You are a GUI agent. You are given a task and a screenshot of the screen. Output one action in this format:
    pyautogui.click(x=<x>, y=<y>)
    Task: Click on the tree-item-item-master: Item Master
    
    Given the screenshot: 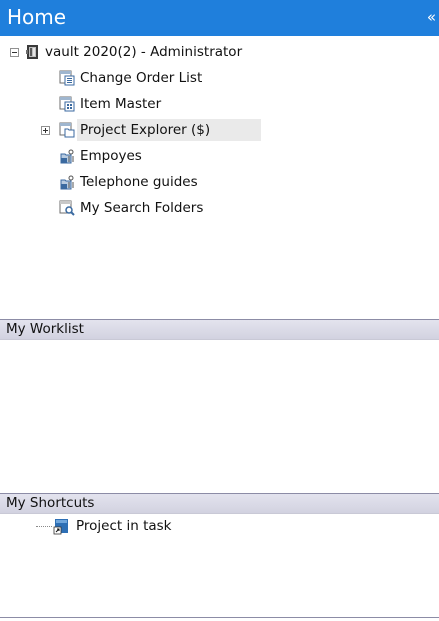 What is the action you would take?
    pyautogui.click(x=219, y=104)
    